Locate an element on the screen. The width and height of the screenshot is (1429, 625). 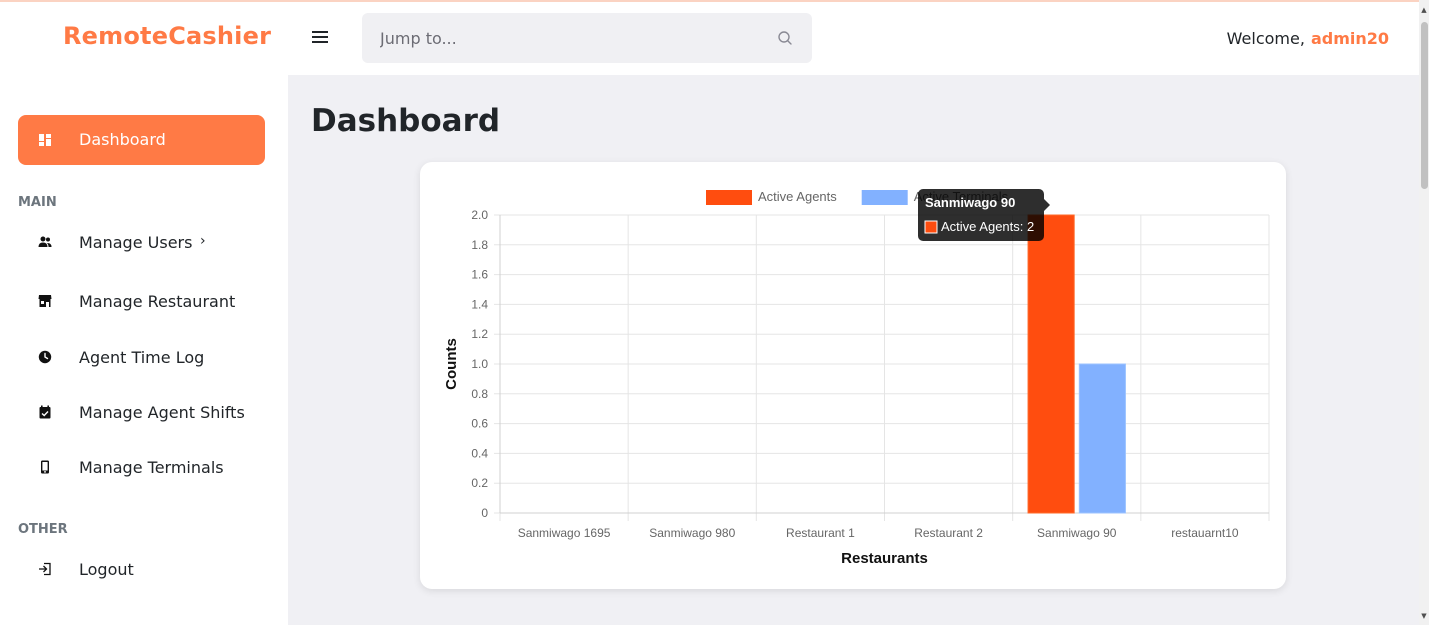
page-title: Dashboard is located at coordinates (406, 121).